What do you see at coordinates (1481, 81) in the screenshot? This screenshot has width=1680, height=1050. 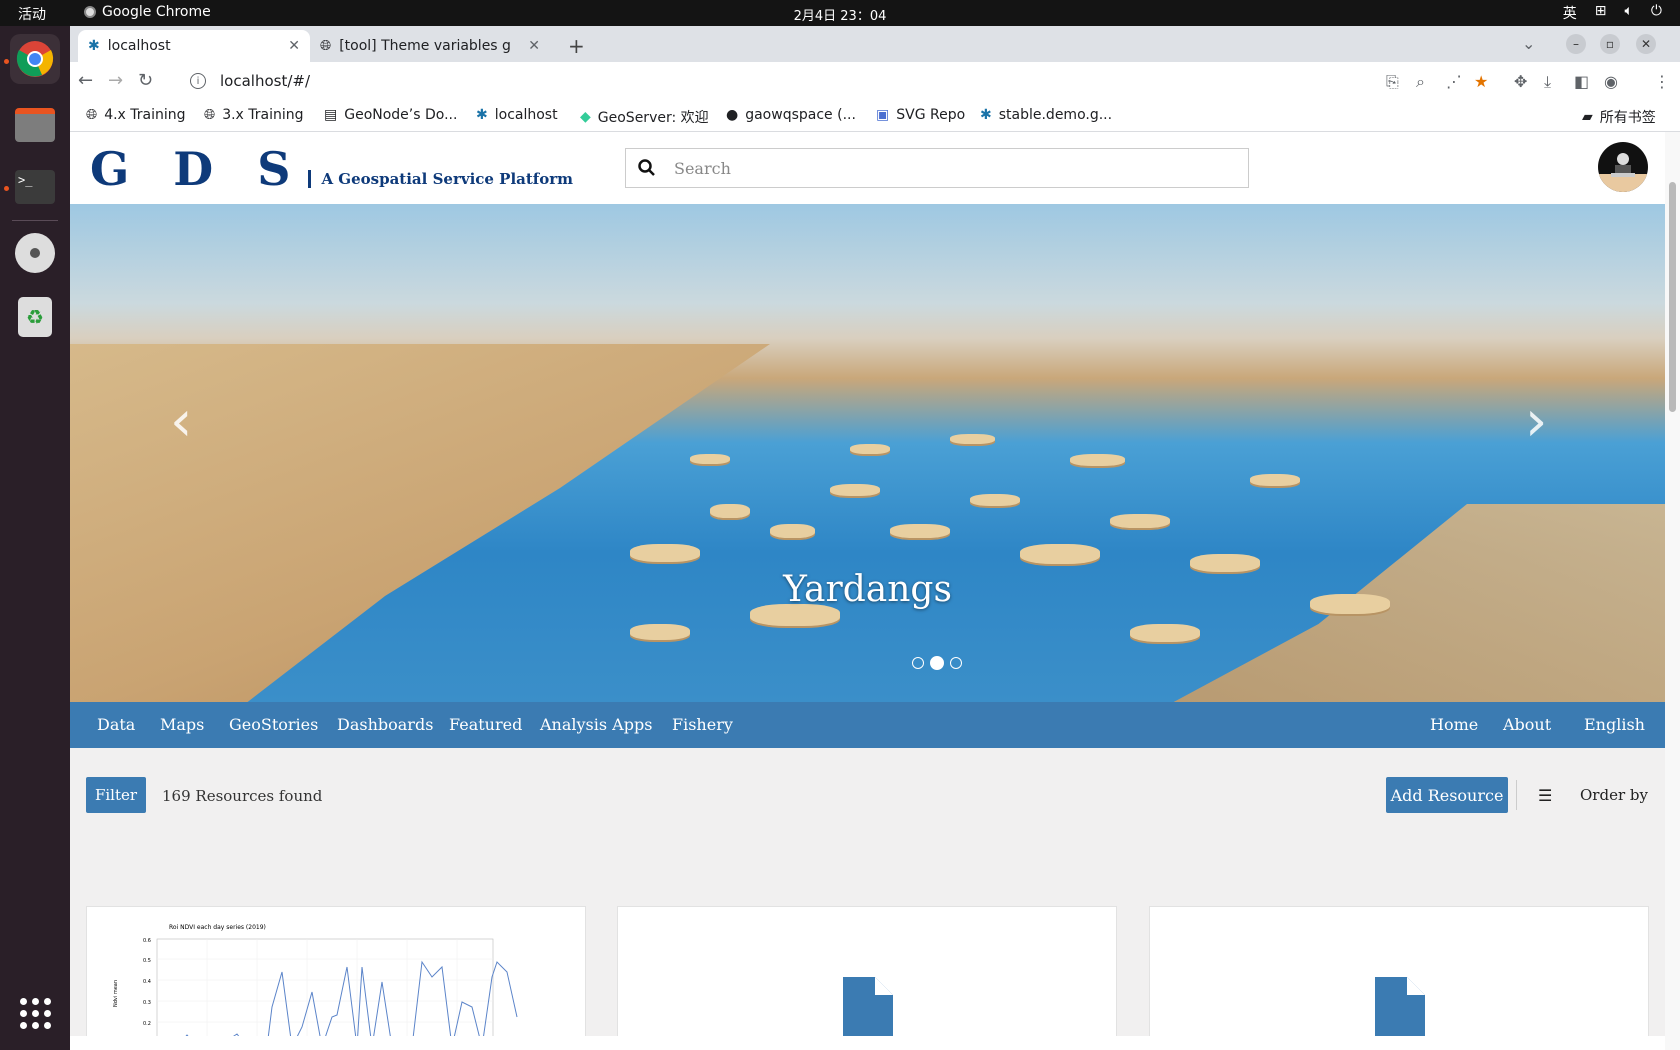 I see `bookmark-star-icon: ★` at bounding box center [1481, 81].